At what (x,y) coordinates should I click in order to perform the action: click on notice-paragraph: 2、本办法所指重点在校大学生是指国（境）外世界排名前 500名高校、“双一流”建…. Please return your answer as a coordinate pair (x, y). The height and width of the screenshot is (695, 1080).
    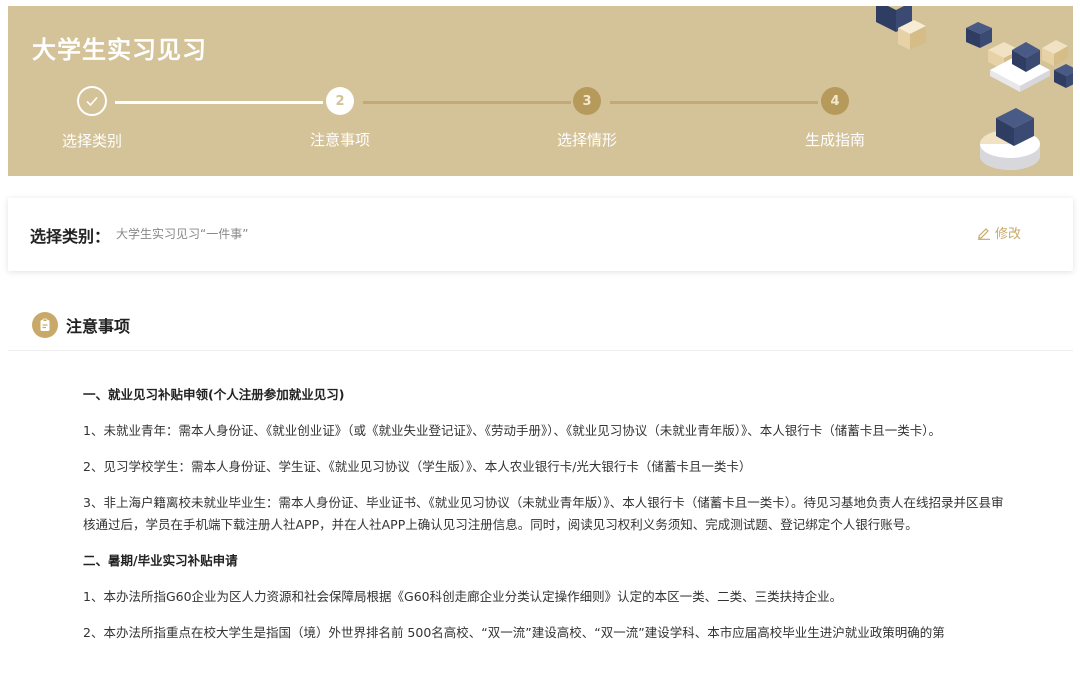
    Looking at the image, I should click on (514, 632).